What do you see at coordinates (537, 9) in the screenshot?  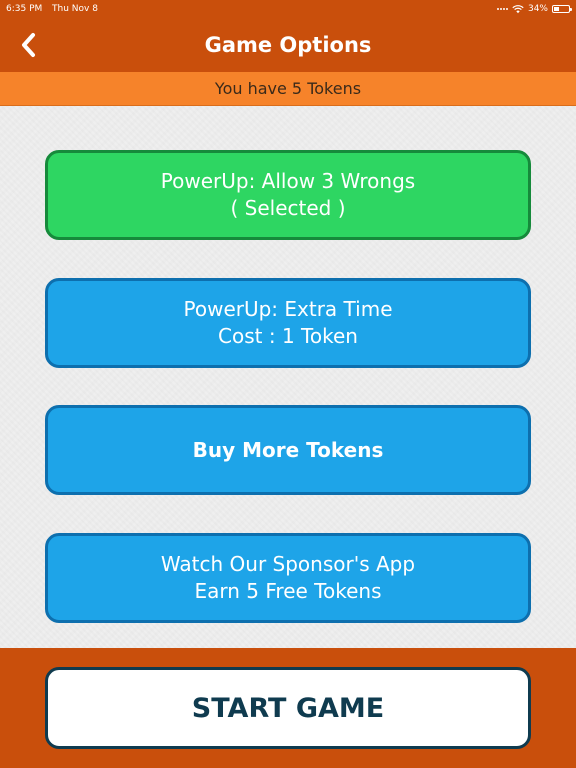 I see `battery-percent: 34%` at bounding box center [537, 9].